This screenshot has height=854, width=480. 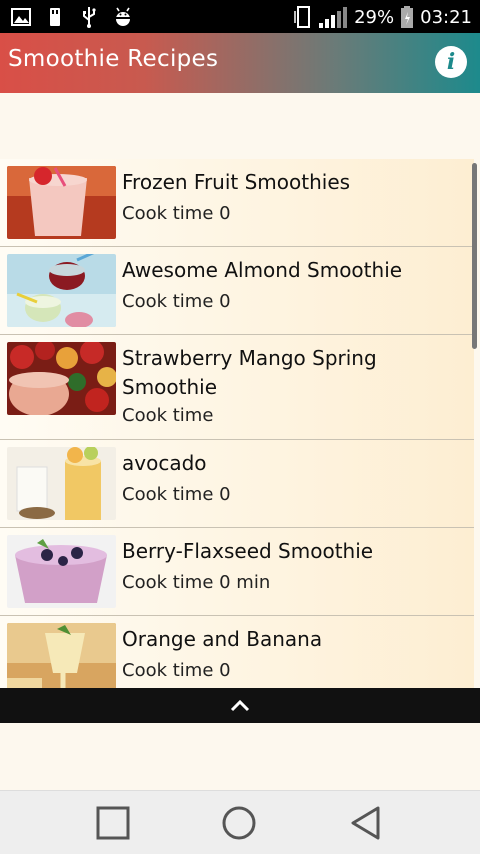 What do you see at coordinates (407, 17) in the screenshot?
I see `battery-icon` at bounding box center [407, 17].